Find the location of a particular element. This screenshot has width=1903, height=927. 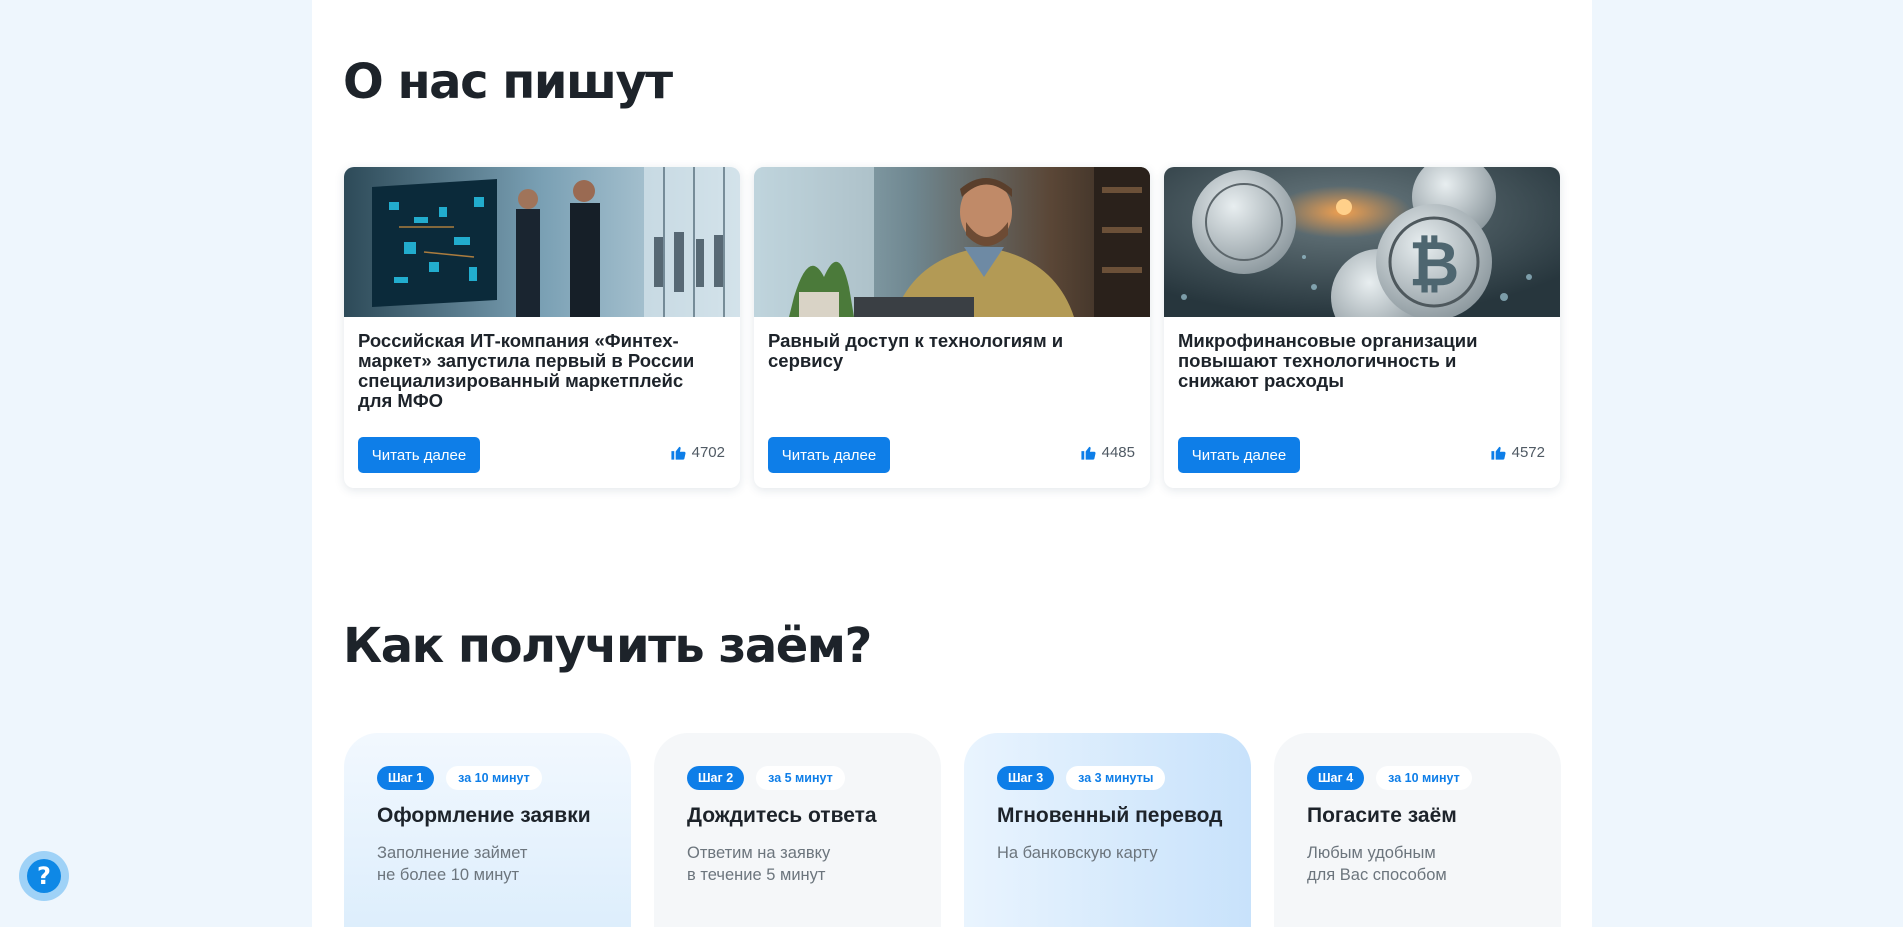

step-time-badge: за 5 минут is located at coordinates (800, 778).